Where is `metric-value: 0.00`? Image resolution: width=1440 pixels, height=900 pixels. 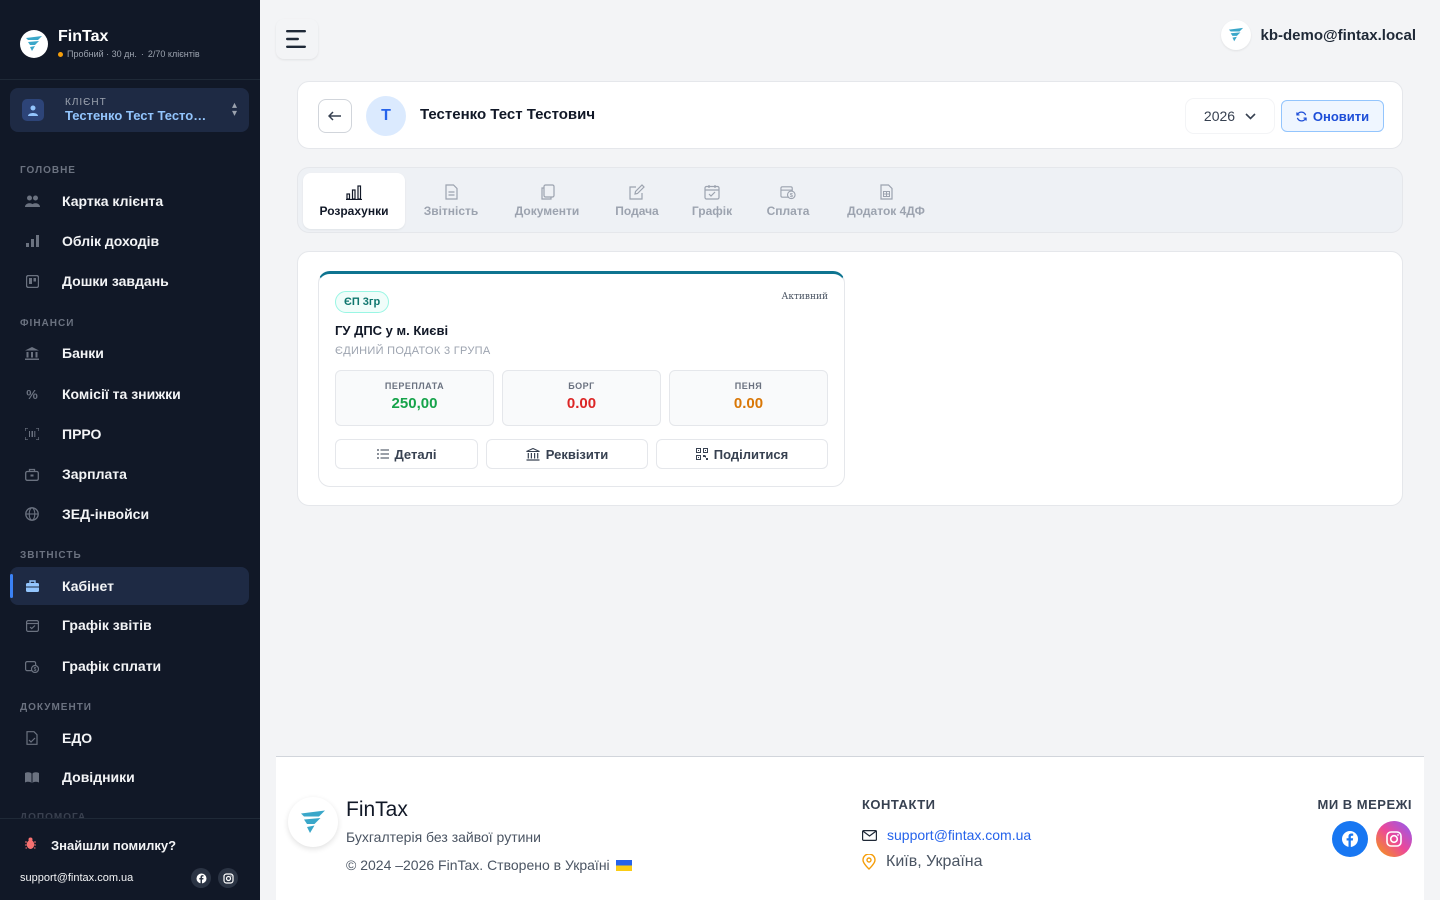 metric-value: 0.00 is located at coordinates (748, 403).